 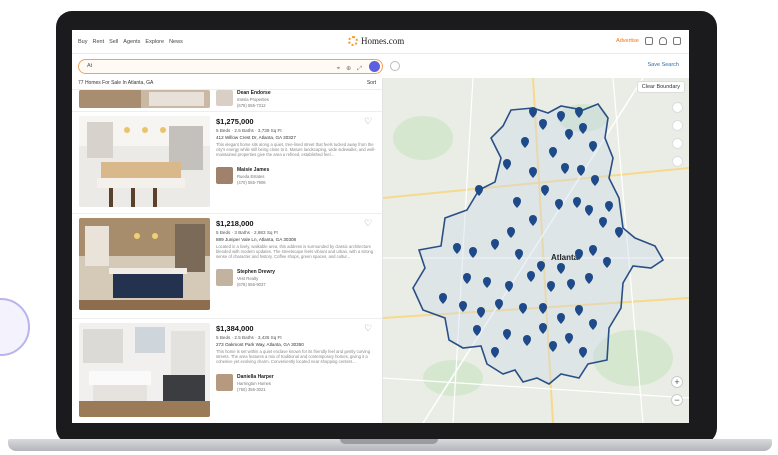 What do you see at coordinates (395, 66) in the screenshot?
I see `filter-icon` at bounding box center [395, 66].